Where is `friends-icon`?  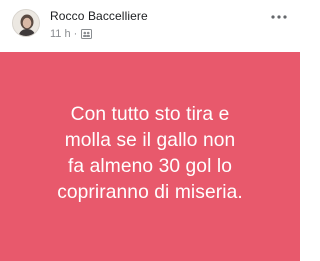 friends-icon is located at coordinates (87, 34).